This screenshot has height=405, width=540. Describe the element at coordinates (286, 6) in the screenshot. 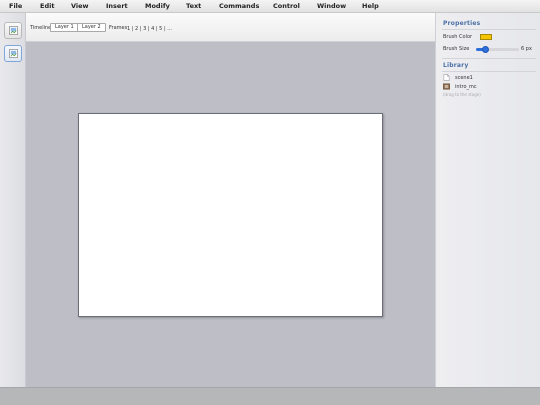

I see `menu-control: Control` at that location.